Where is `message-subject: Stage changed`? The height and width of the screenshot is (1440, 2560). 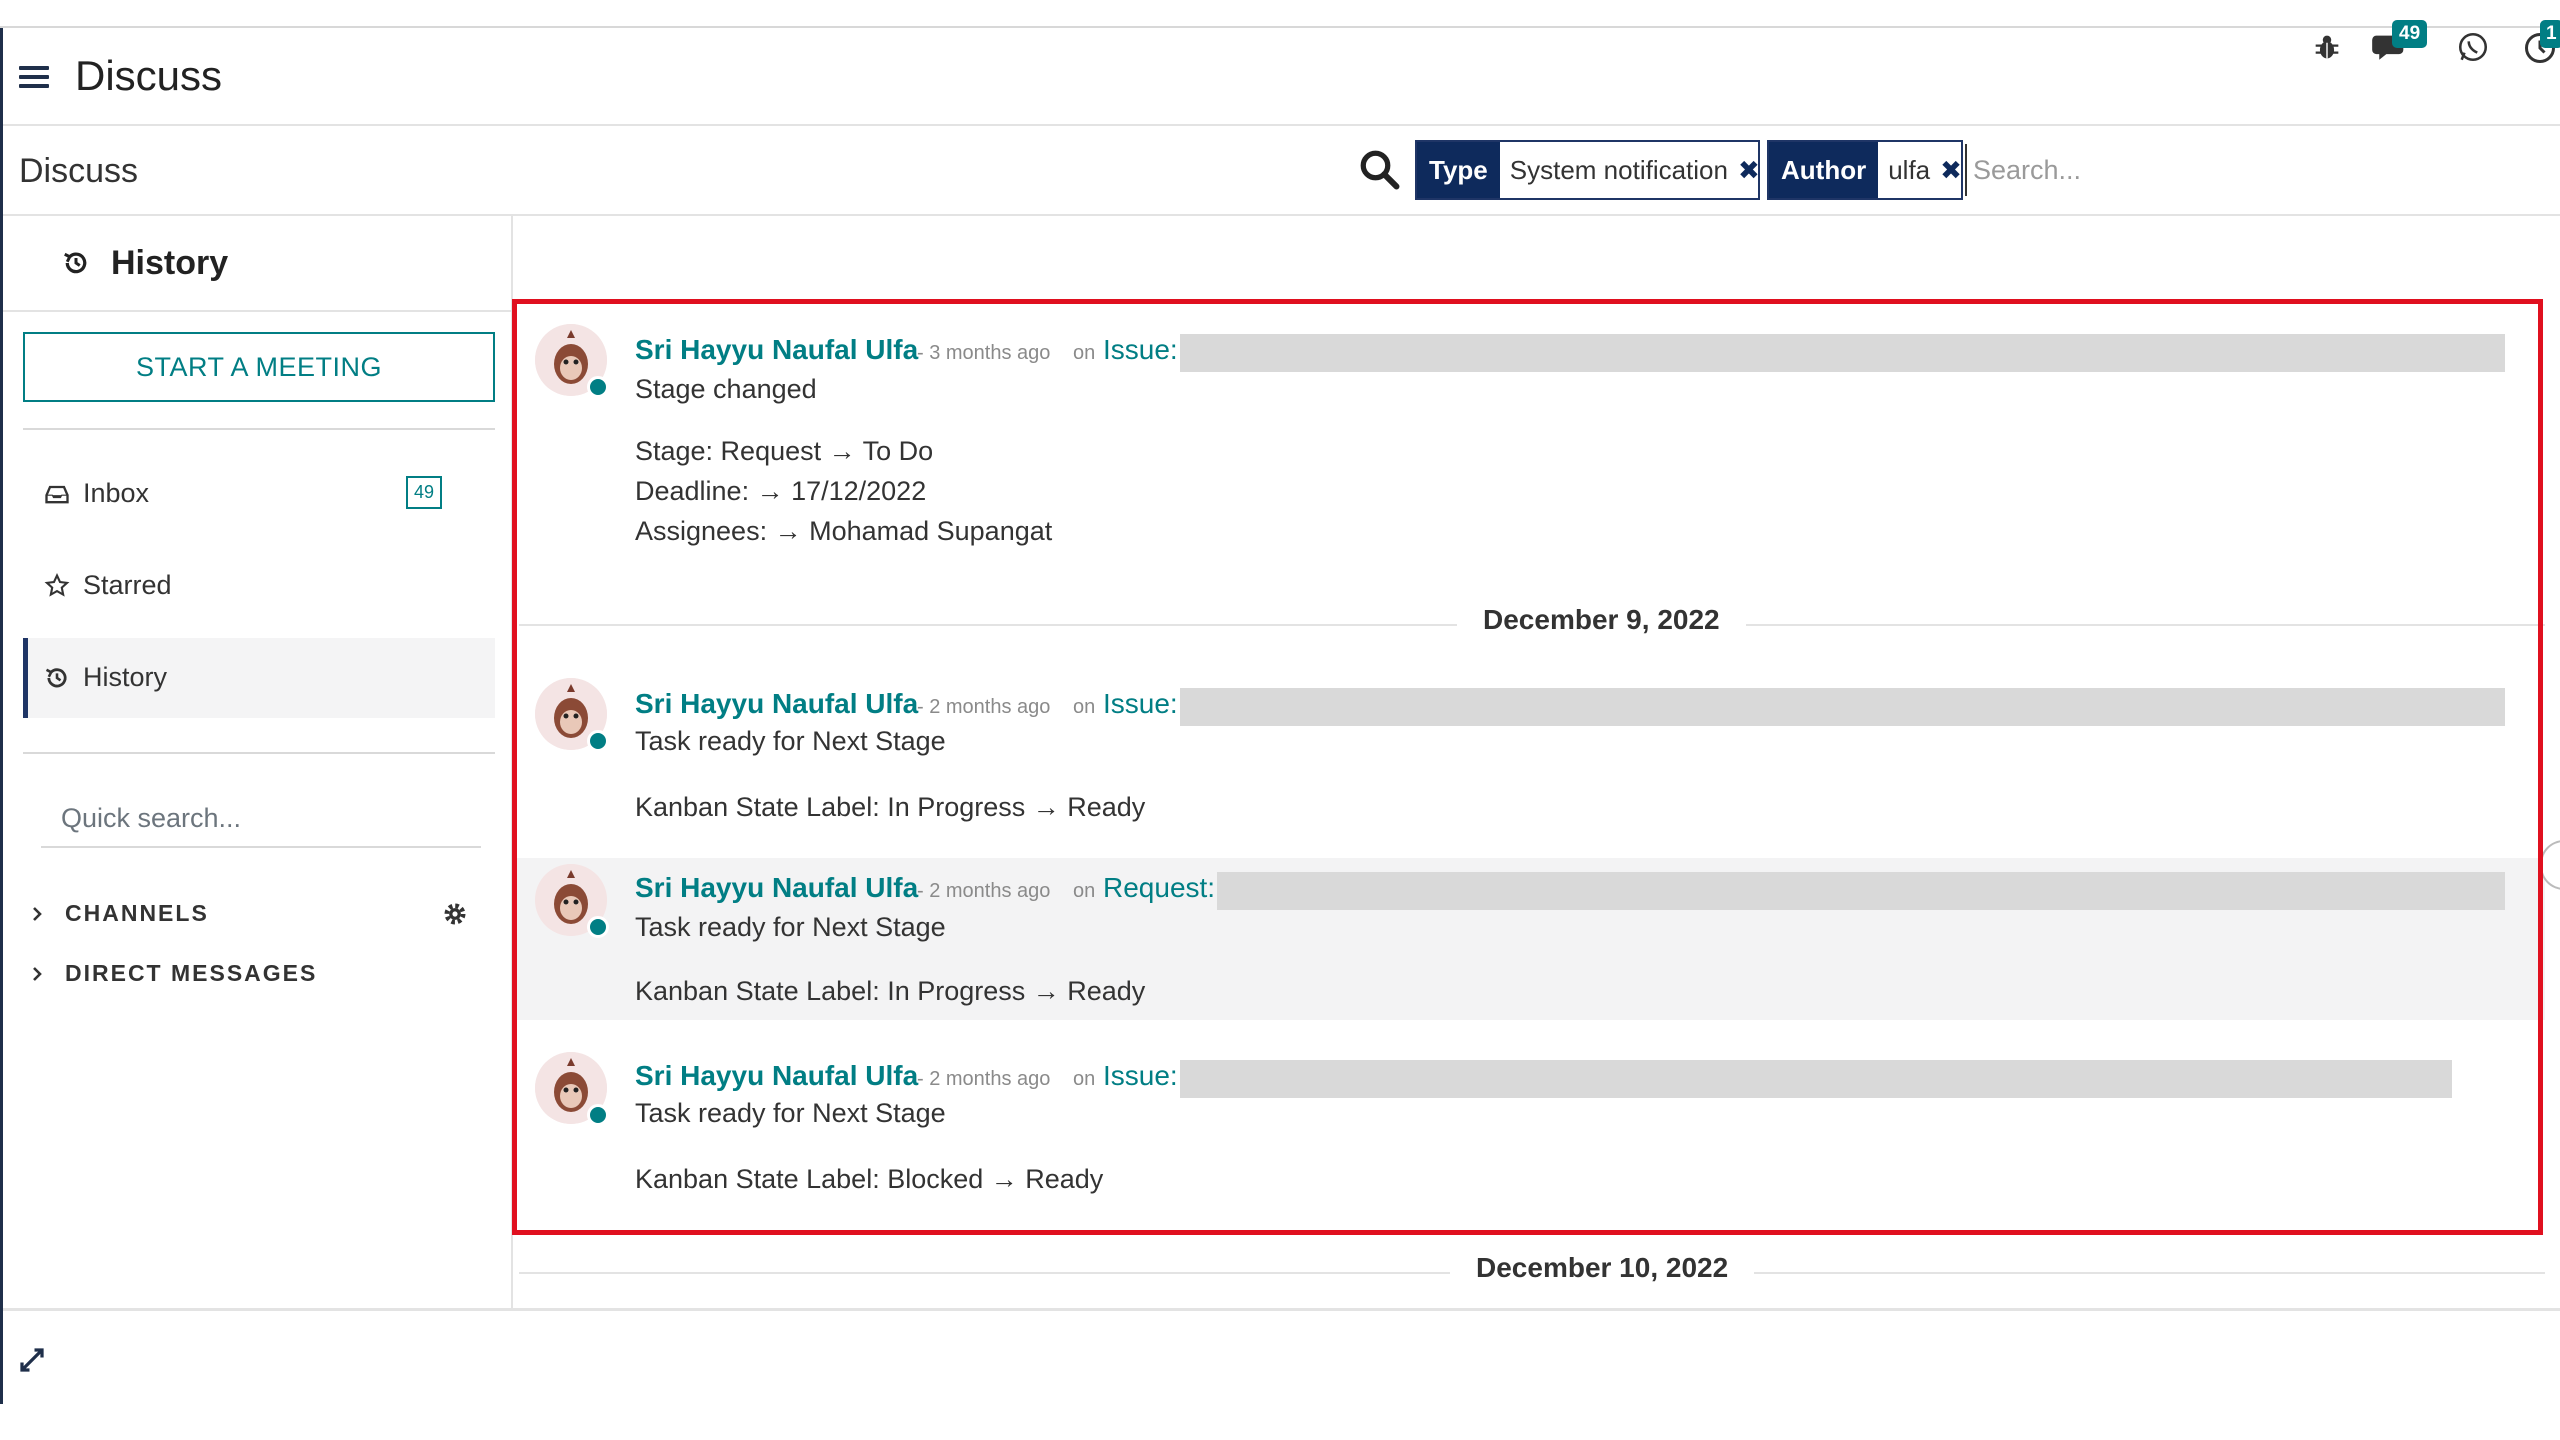 message-subject: Stage changed is located at coordinates (726, 389).